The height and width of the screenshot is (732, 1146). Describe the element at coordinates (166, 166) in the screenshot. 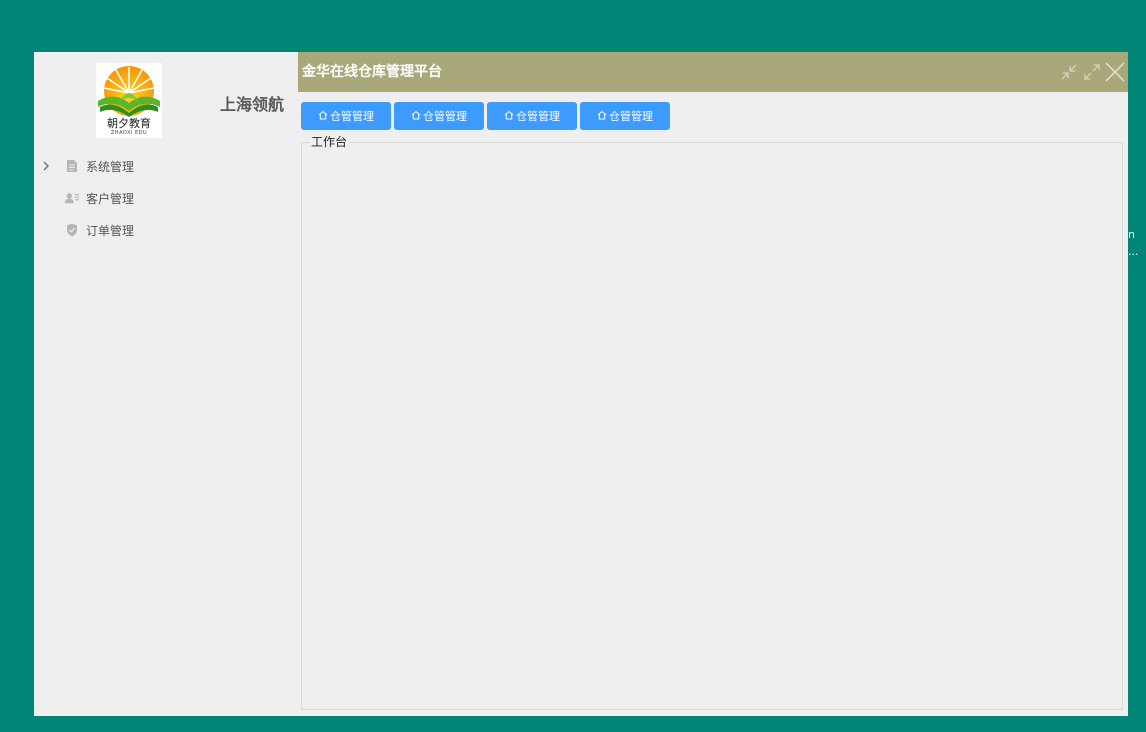

I see `sidebar-item-system: 系统管理` at that location.